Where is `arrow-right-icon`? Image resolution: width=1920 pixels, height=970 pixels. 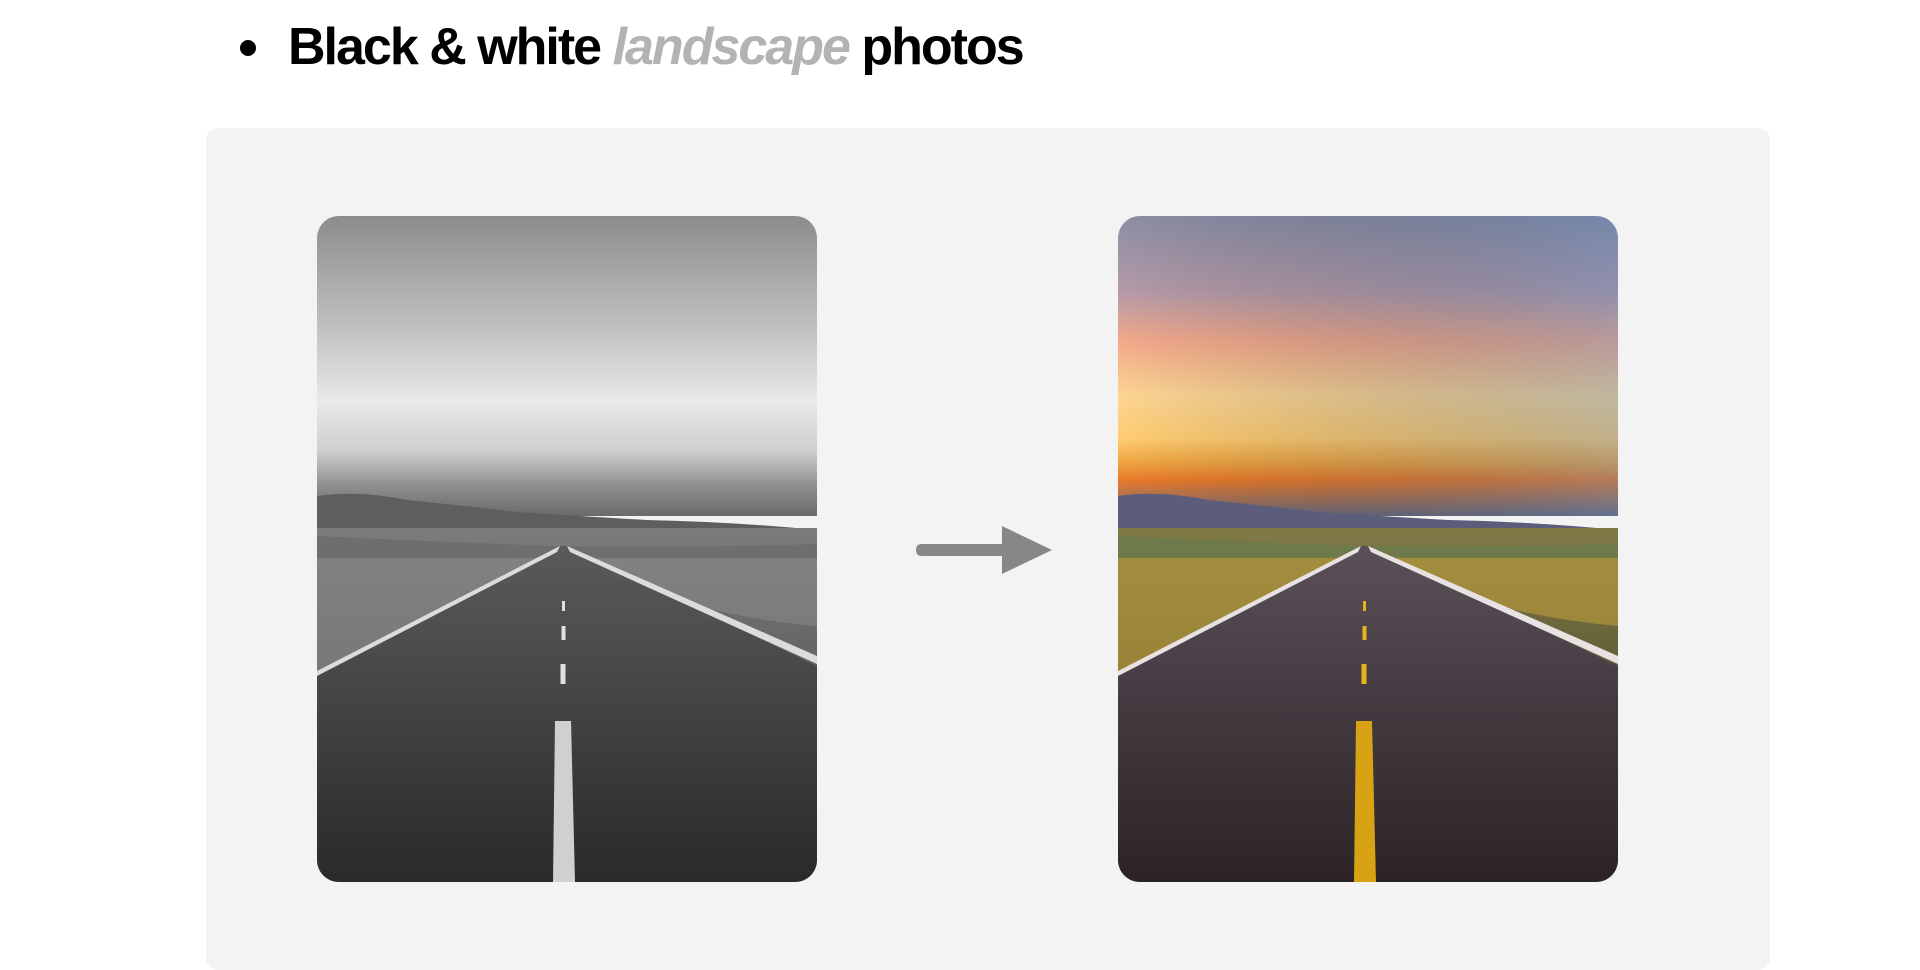
arrow-right-icon is located at coordinates (984, 550).